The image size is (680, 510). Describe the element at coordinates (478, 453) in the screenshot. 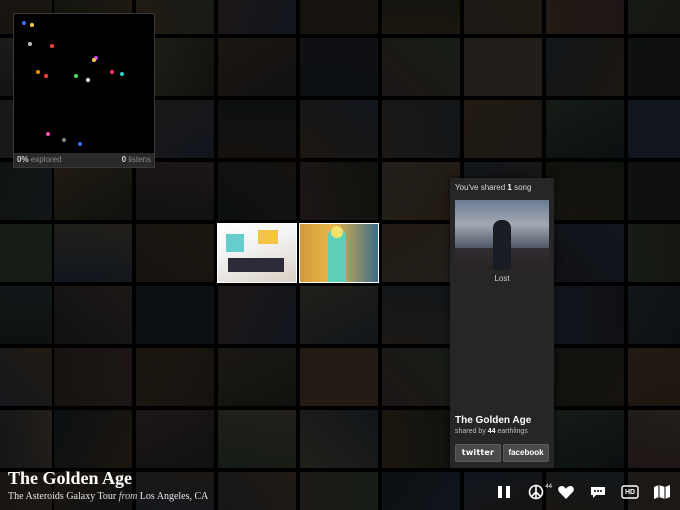

I see `twitter-button: twitter` at that location.